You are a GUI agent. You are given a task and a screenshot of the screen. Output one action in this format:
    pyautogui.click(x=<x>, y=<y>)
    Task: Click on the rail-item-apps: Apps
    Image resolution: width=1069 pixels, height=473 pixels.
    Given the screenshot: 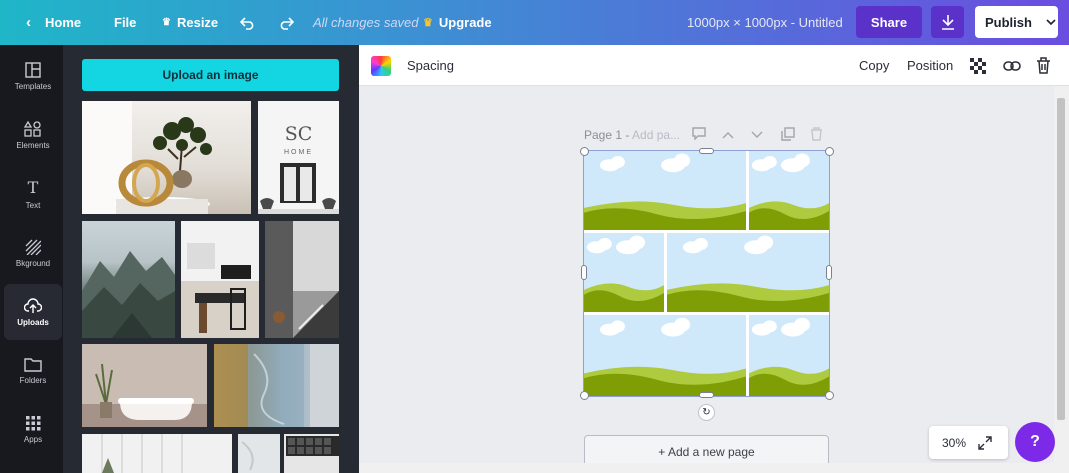 What is the action you would take?
    pyautogui.click(x=33, y=430)
    